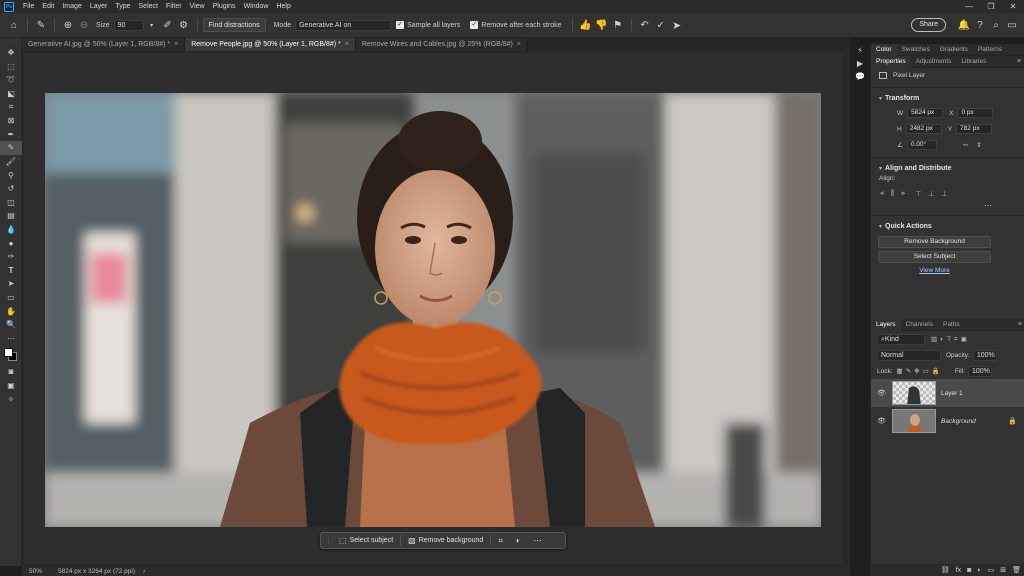  What do you see at coordinates (934, 257) in the screenshot?
I see `select-subject-action-button: Select Subject` at bounding box center [934, 257].